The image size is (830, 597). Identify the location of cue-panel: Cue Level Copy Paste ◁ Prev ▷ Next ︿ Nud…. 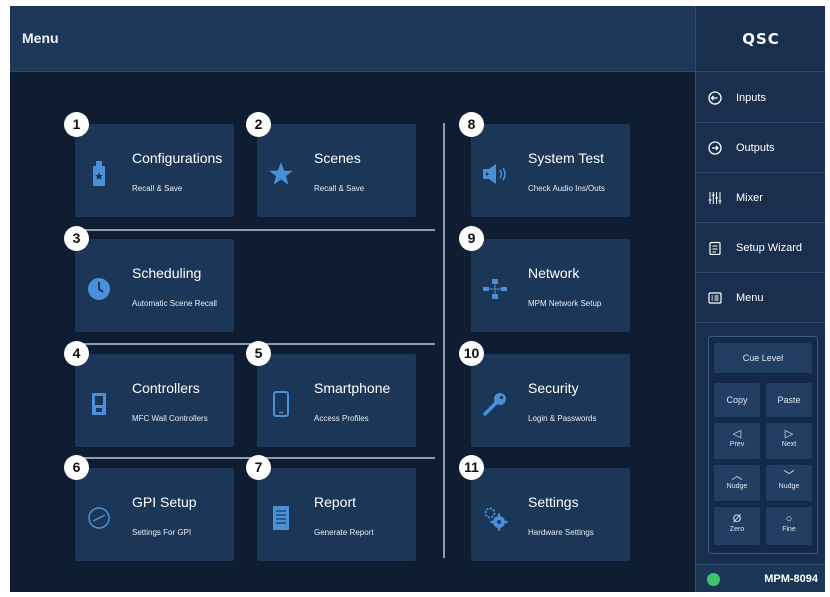
(763, 445).